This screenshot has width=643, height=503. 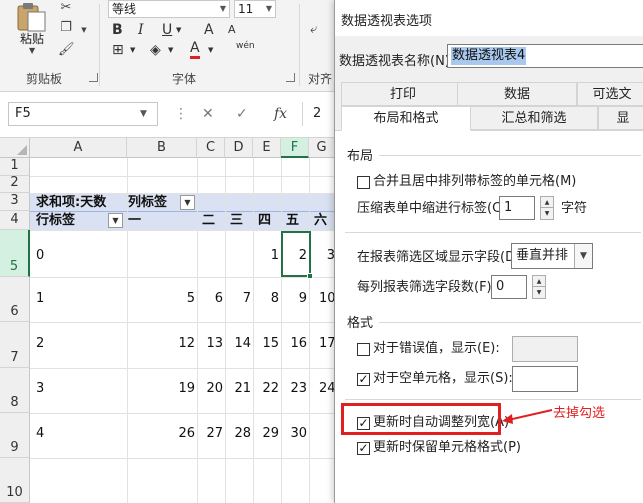 What do you see at coordinates (320, 221) in the screenshot?
I see `col-header-6: 六` at bounding box center [320, 221].